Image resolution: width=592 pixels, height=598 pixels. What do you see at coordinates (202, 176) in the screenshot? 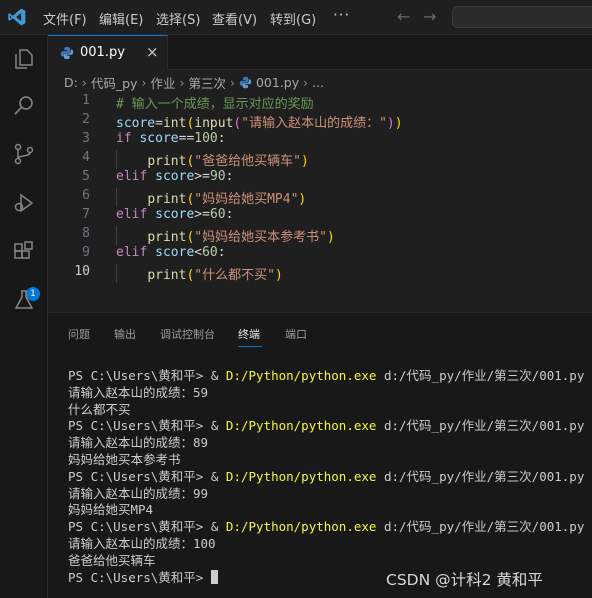
I see `code-token: >=` at bounding box center [202, 176].